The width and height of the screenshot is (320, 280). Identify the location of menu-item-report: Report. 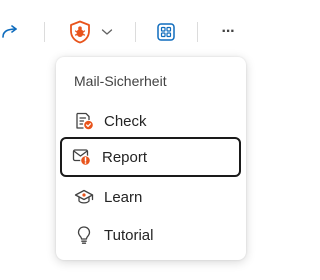
(150, 157).